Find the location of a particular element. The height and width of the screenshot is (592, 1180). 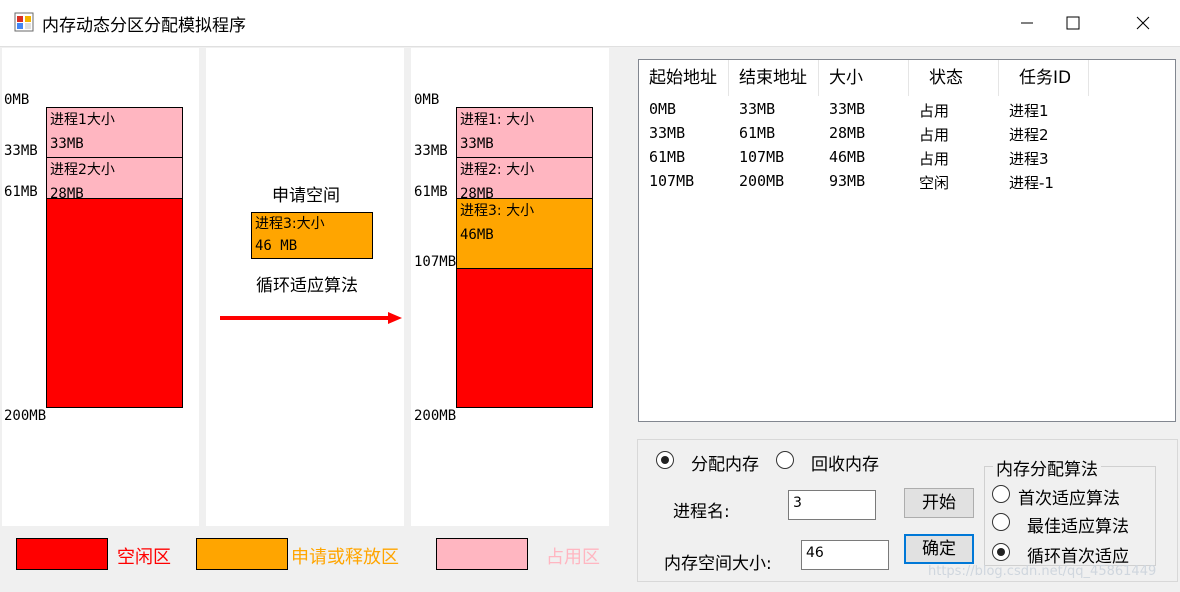

request-panel: 申请空间 进程3:大小 46 MB 循环适应算法 is located at coordinates (305, 287).